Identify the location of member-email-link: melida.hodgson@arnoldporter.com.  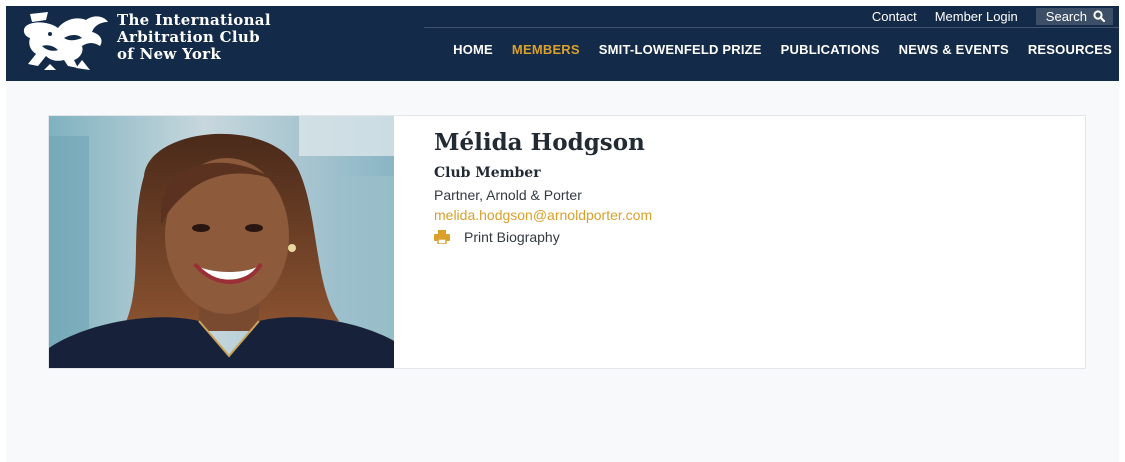
(543, 215).